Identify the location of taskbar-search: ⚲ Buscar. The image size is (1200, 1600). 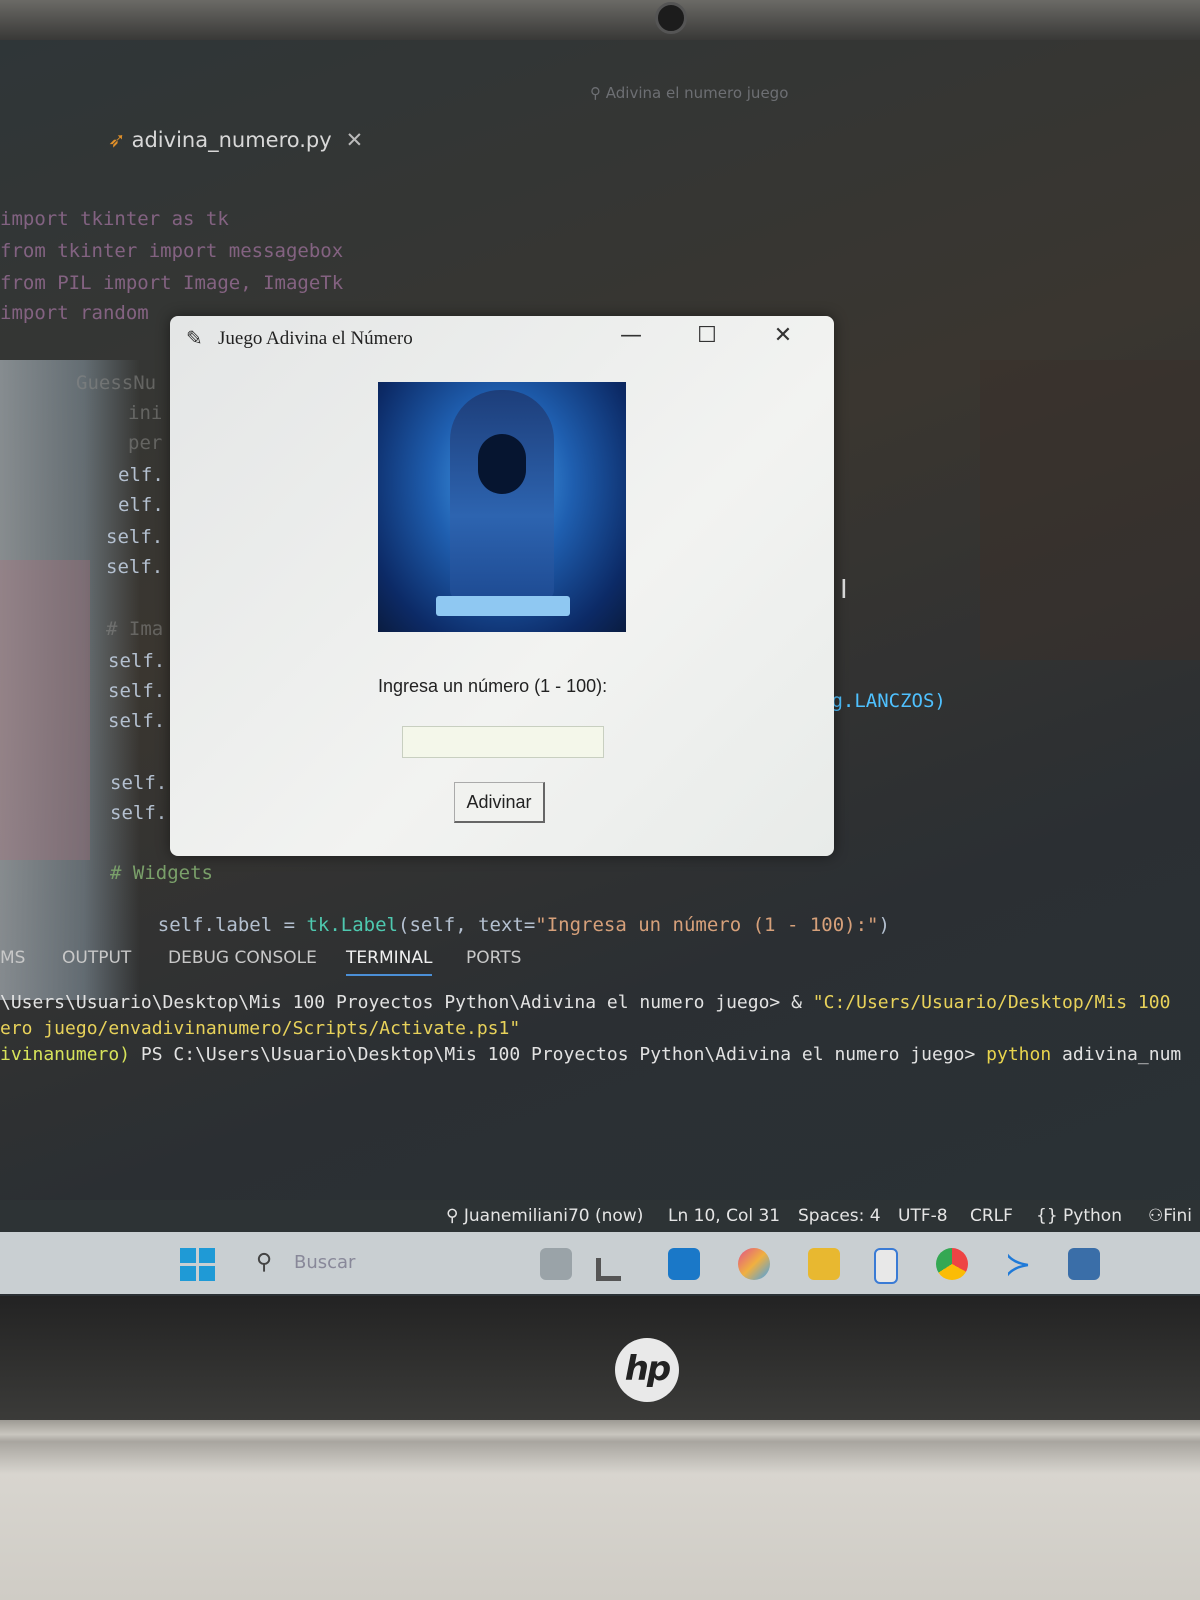
(365, 1263).